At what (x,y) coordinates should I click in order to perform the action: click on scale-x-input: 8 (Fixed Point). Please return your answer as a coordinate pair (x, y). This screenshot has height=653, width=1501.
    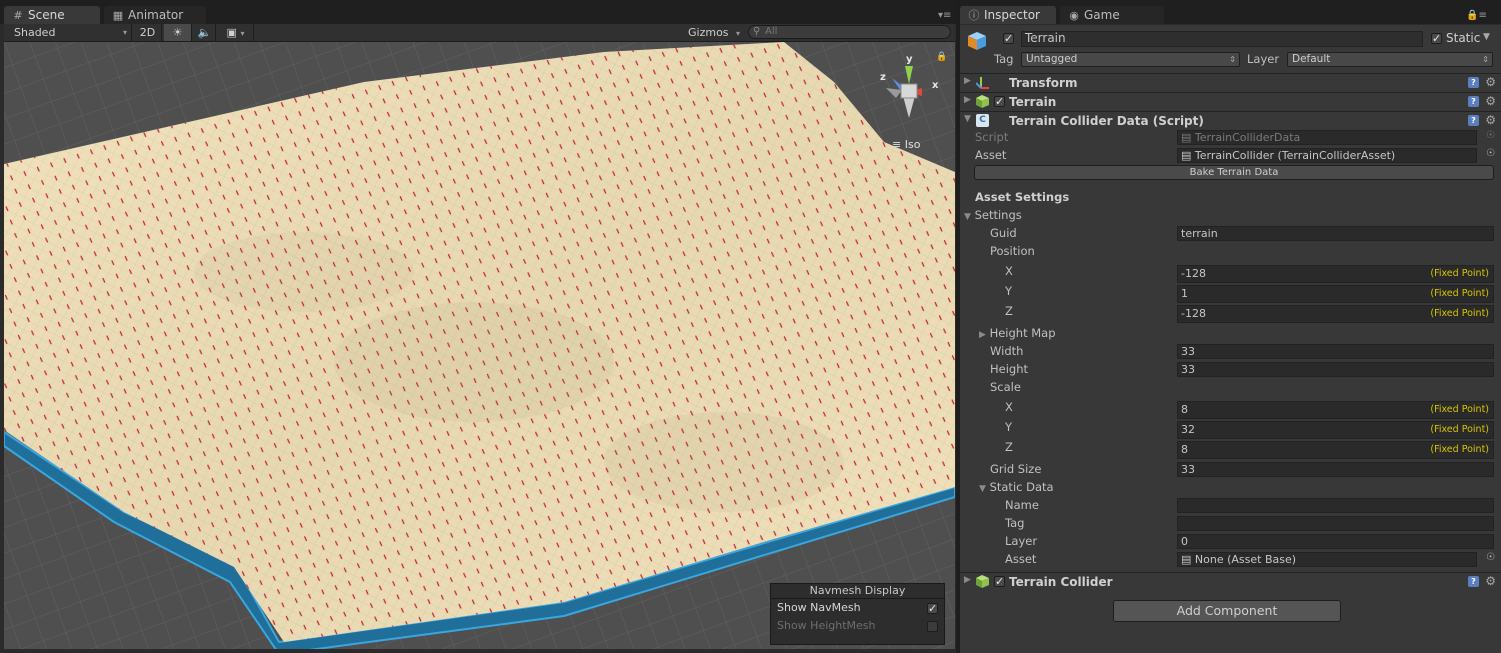
    Looking at the image, I should click on (1335, 410).